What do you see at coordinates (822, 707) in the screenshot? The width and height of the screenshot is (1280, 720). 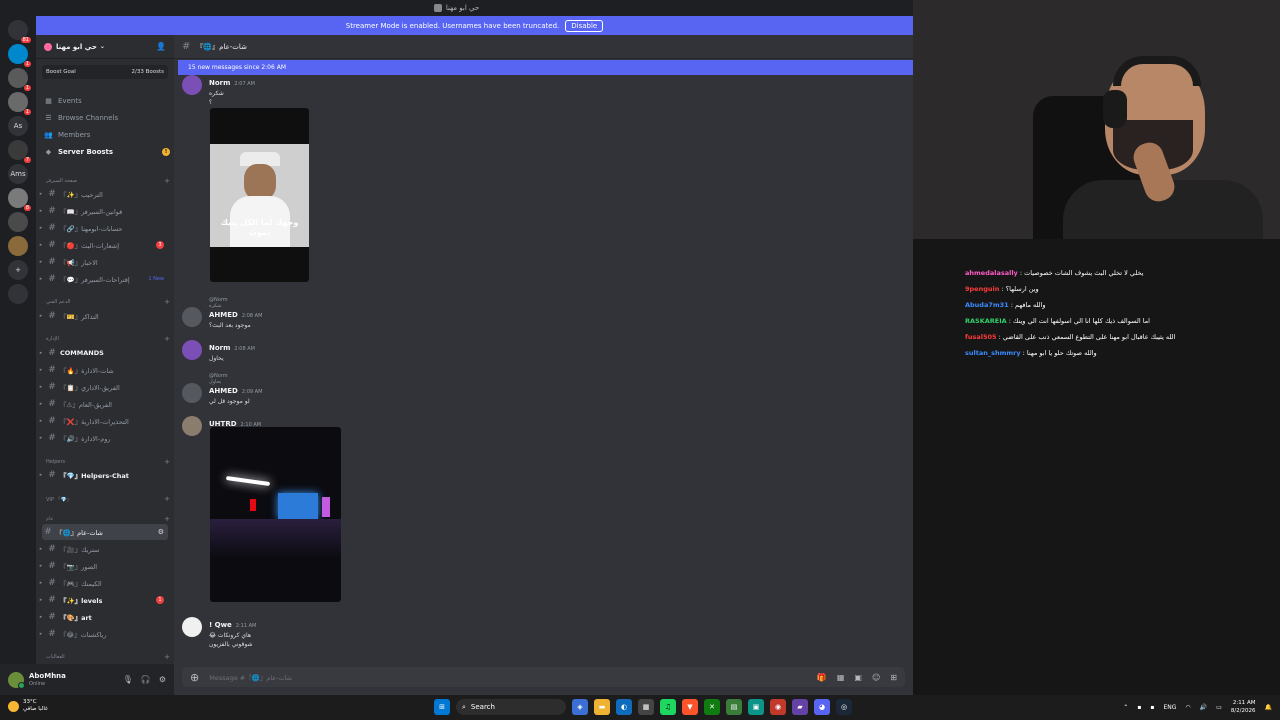 I see `discord-icon: ◕` at bounding box center [822, 707].